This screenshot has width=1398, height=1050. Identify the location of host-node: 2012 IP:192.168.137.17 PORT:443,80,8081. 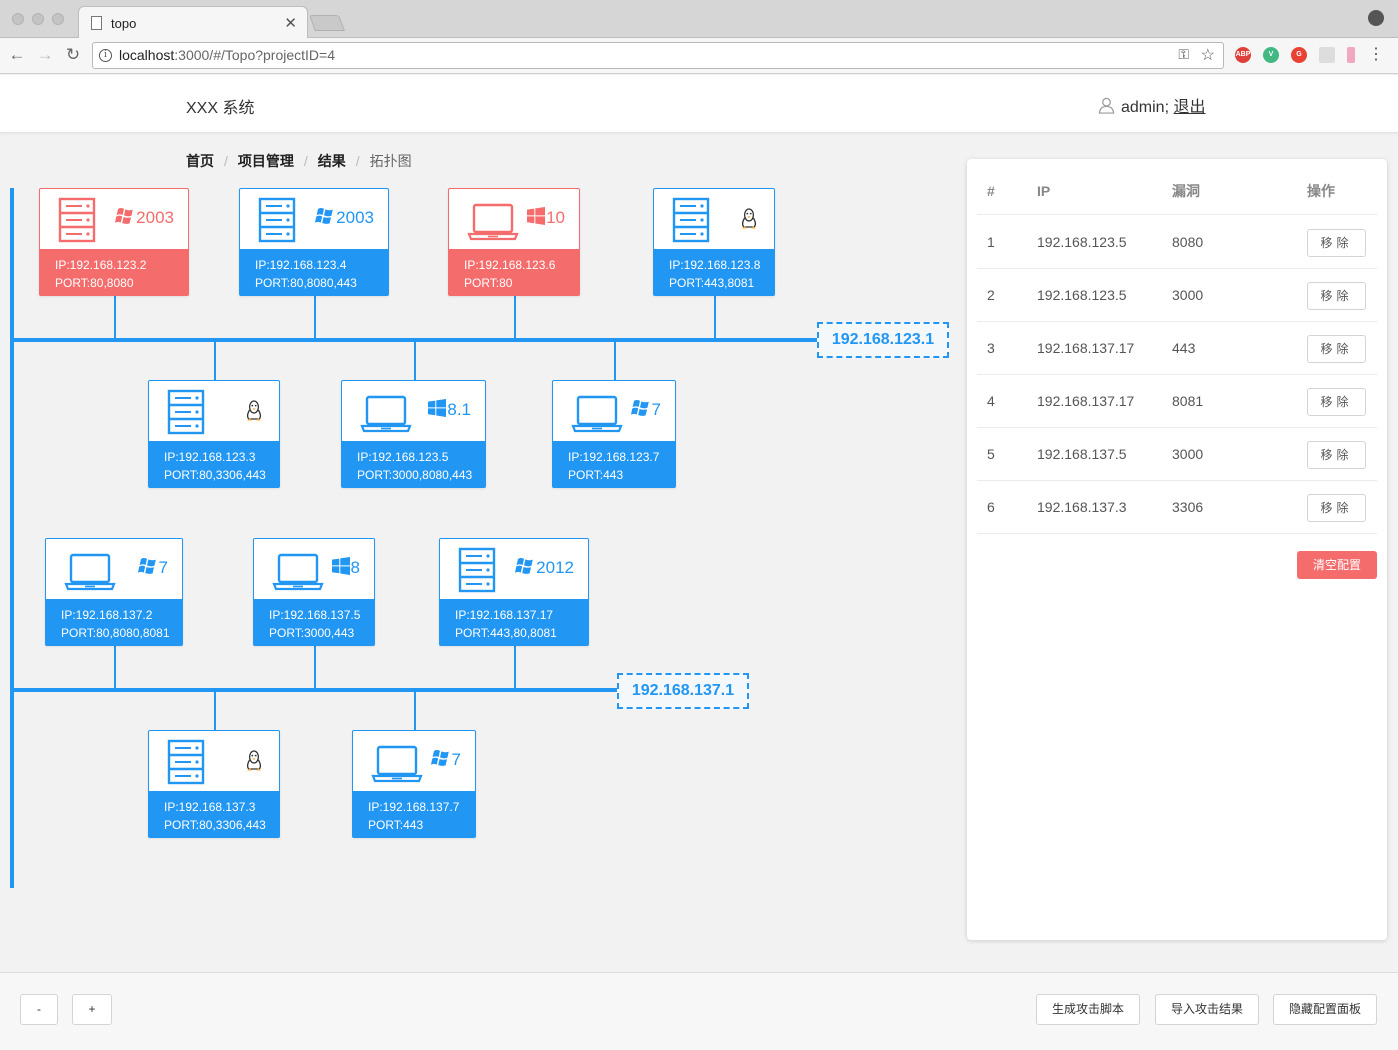
(514, 592).